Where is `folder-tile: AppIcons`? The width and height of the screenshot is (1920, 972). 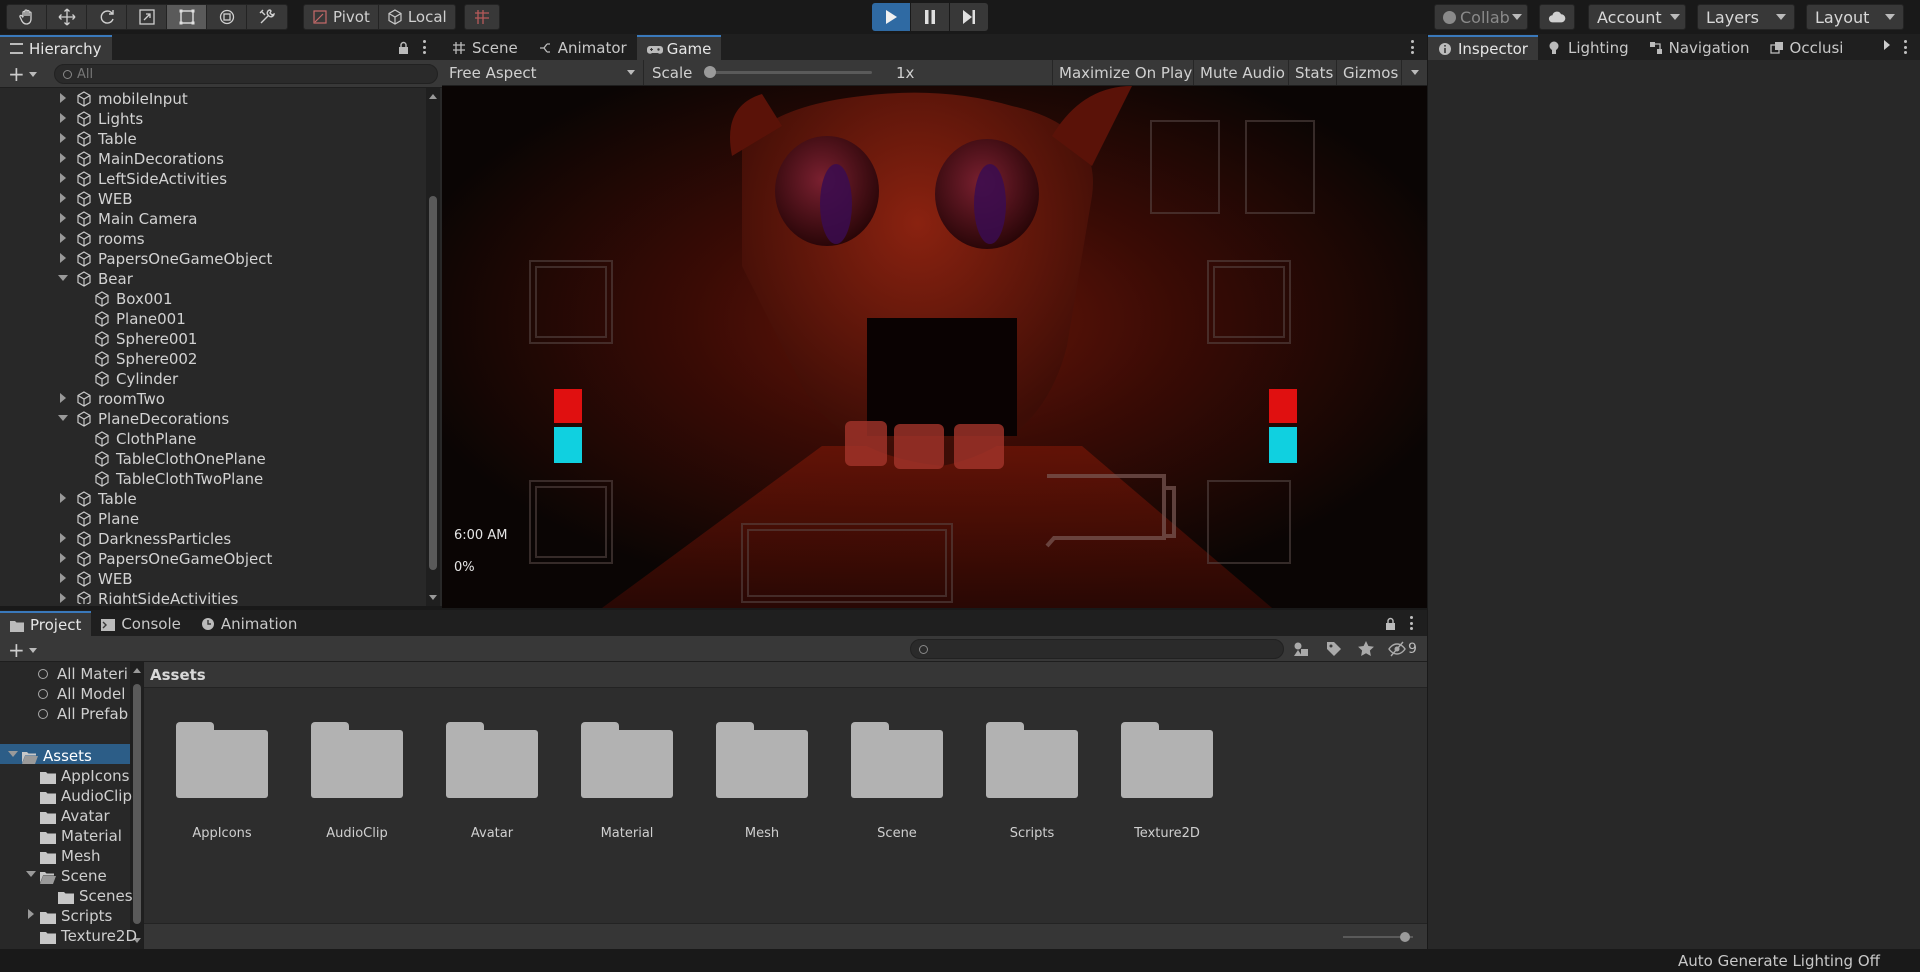 folder-tile: AppIcons is located at coordinates (222, 781).